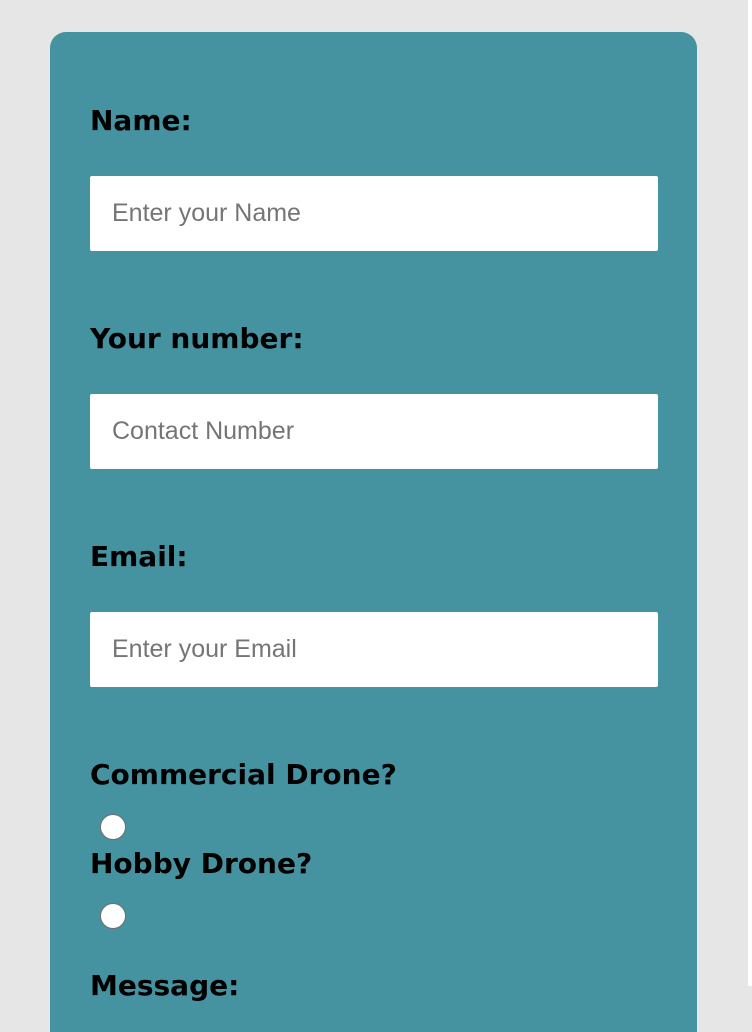  I want to click on number-label: Your number:, so click(197, 338).